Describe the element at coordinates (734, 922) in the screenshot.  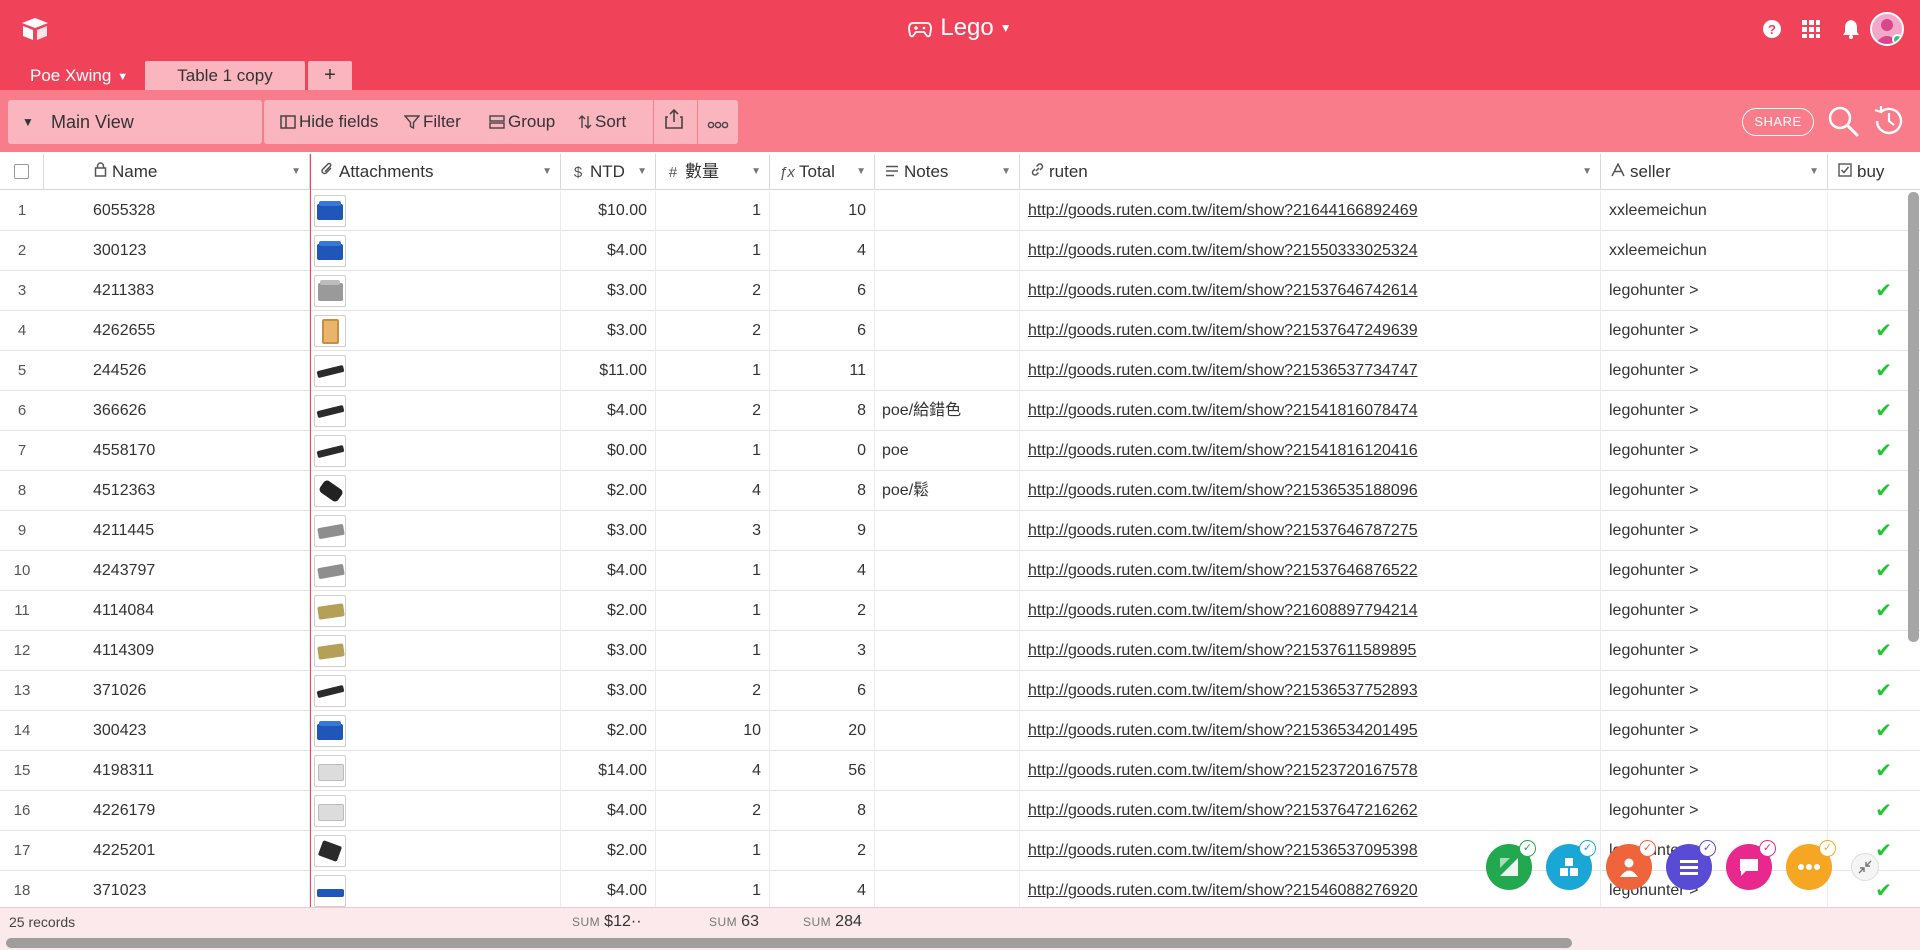
I see `qty-sum: SUM 63` at that location.